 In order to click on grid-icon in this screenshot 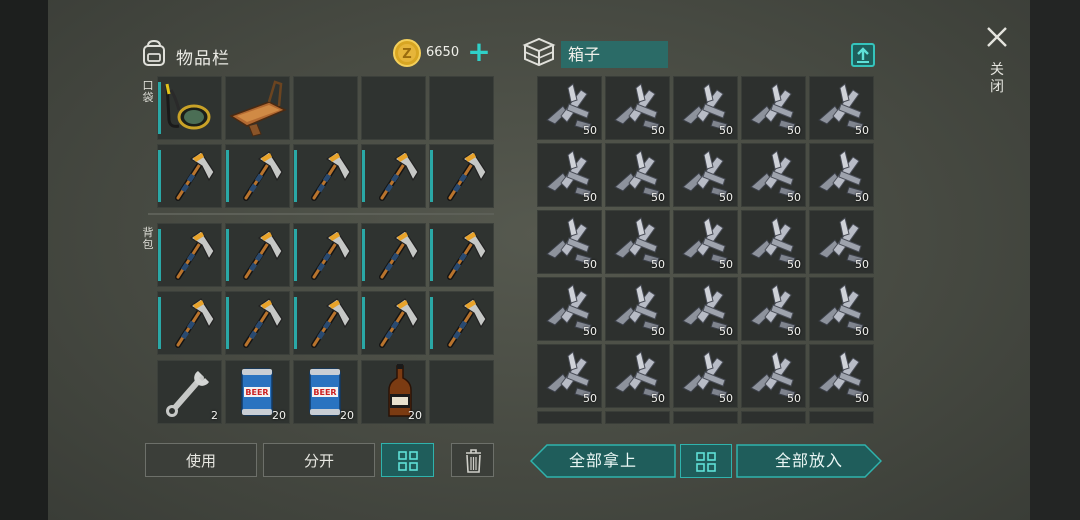, I will do `click(706, 462)`.